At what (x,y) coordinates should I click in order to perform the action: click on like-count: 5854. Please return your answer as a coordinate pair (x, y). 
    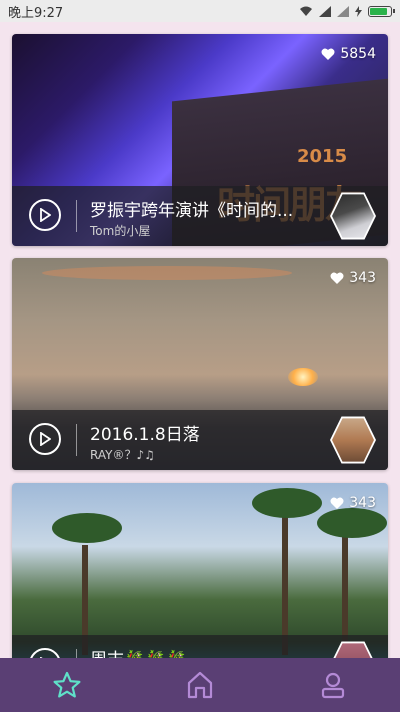
    Looking at the image, I should click on (348, 54).